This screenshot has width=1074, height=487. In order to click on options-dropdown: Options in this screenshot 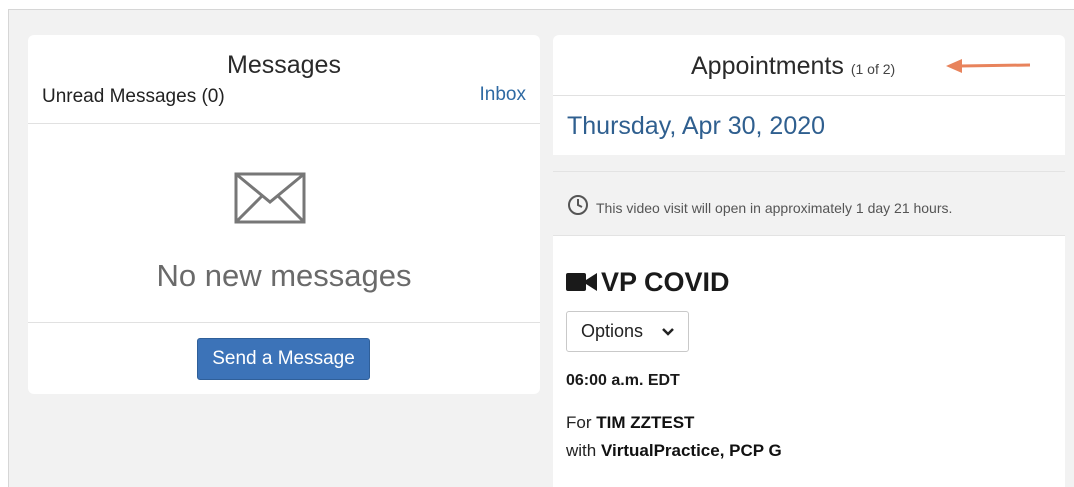, I will do `click(627, 331)`.